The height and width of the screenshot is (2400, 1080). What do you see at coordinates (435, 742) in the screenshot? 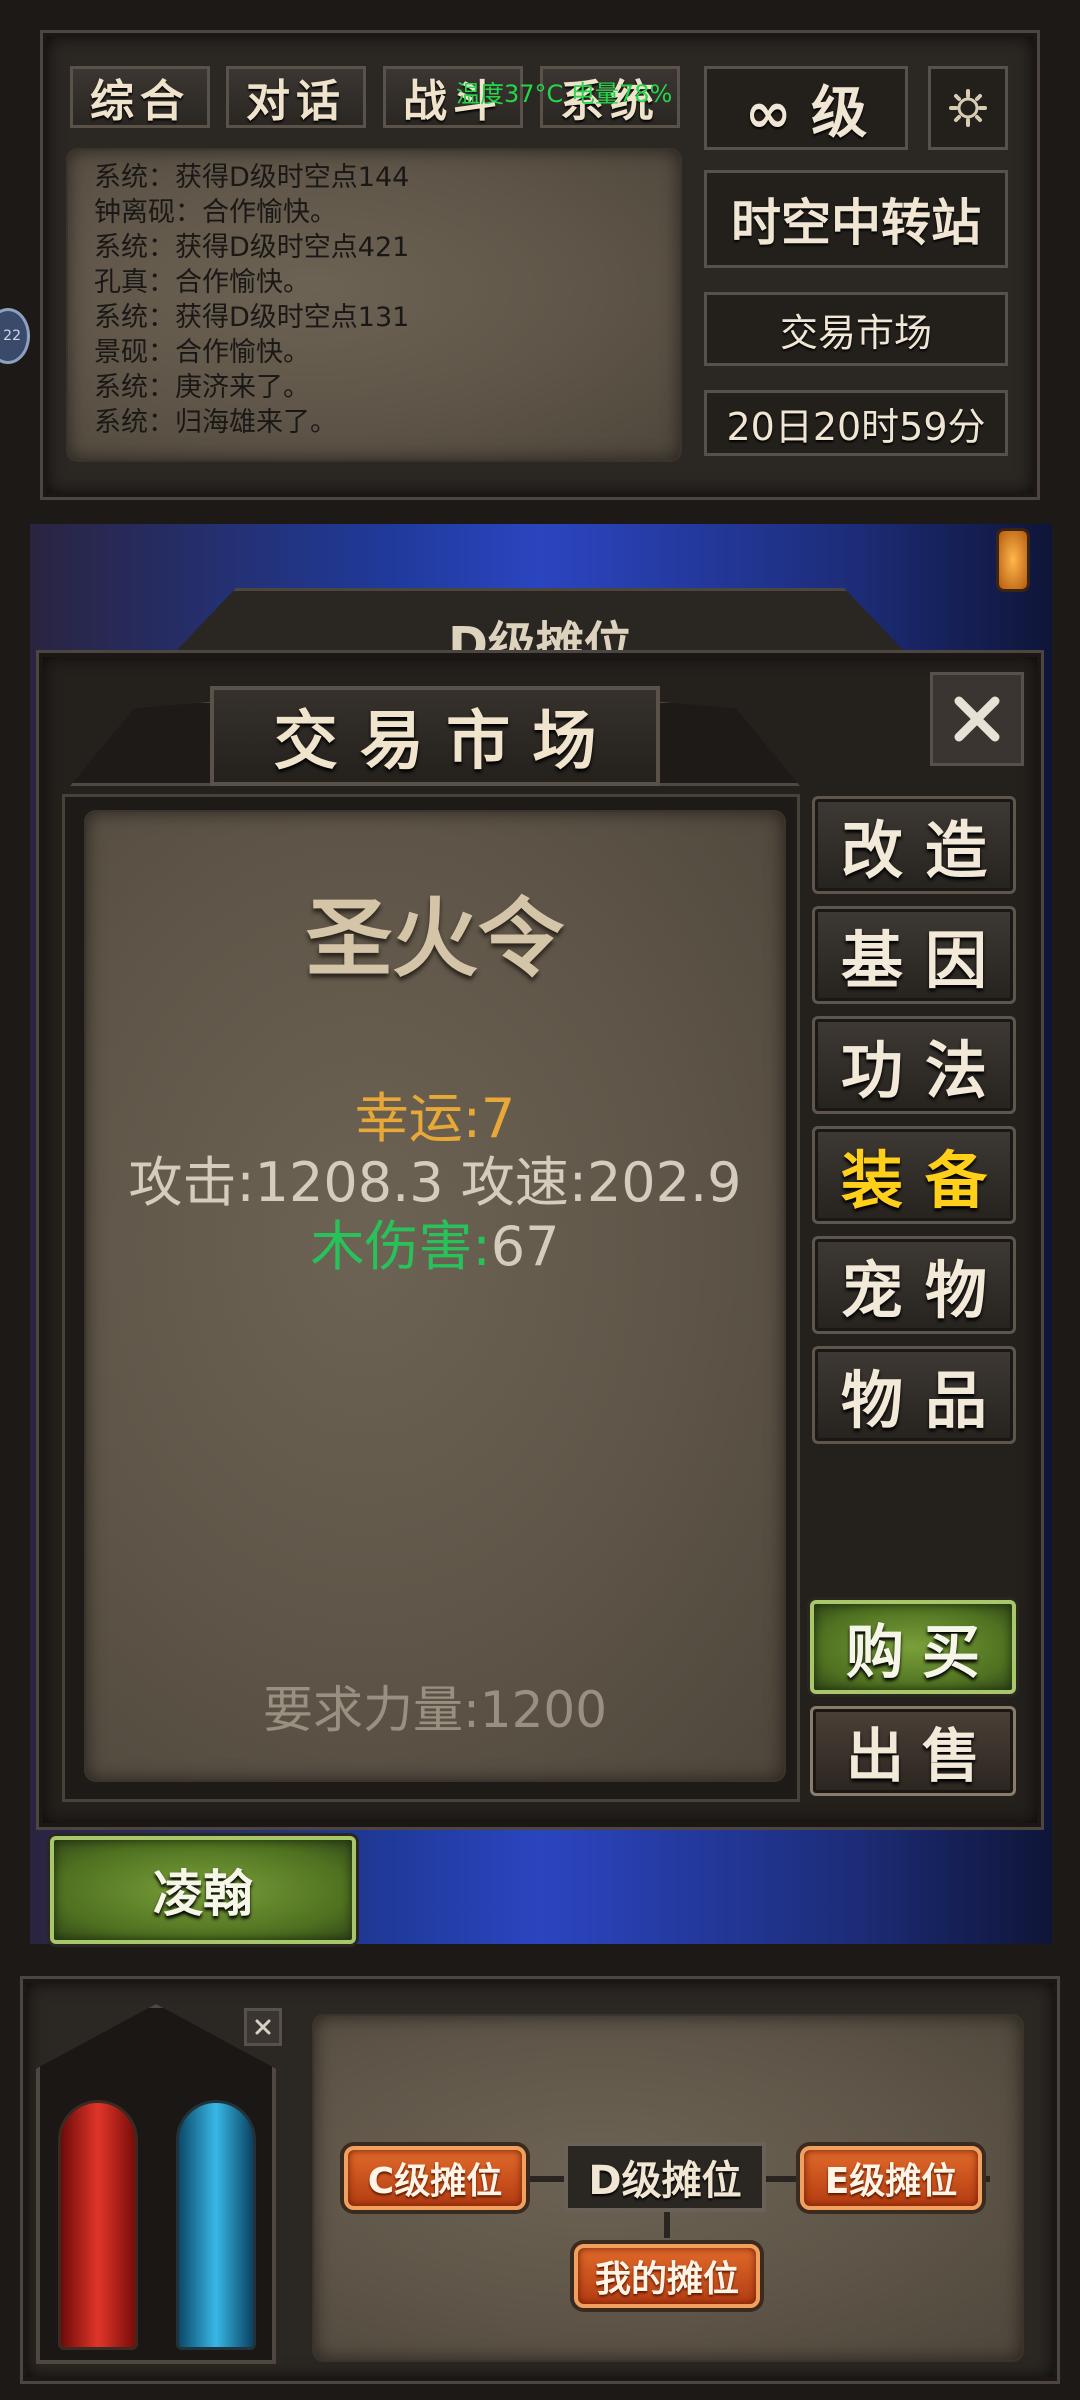
I see `market-title: 交 易 市 场` at bounding box center [435, 742].